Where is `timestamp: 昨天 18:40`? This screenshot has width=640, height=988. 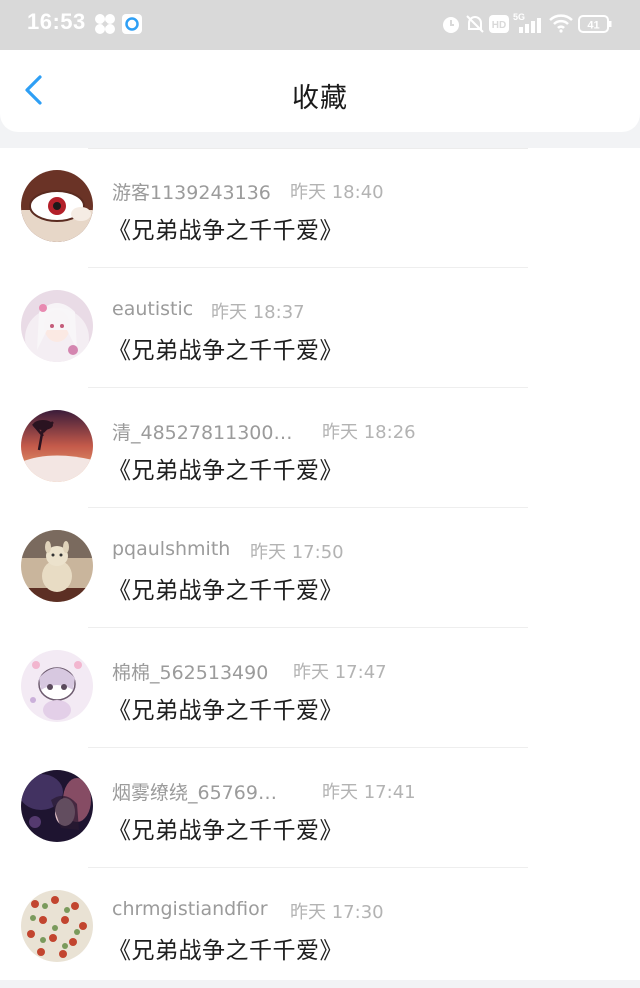
timestamp: 昨天 18:40 is located at coordinates (337, 192).